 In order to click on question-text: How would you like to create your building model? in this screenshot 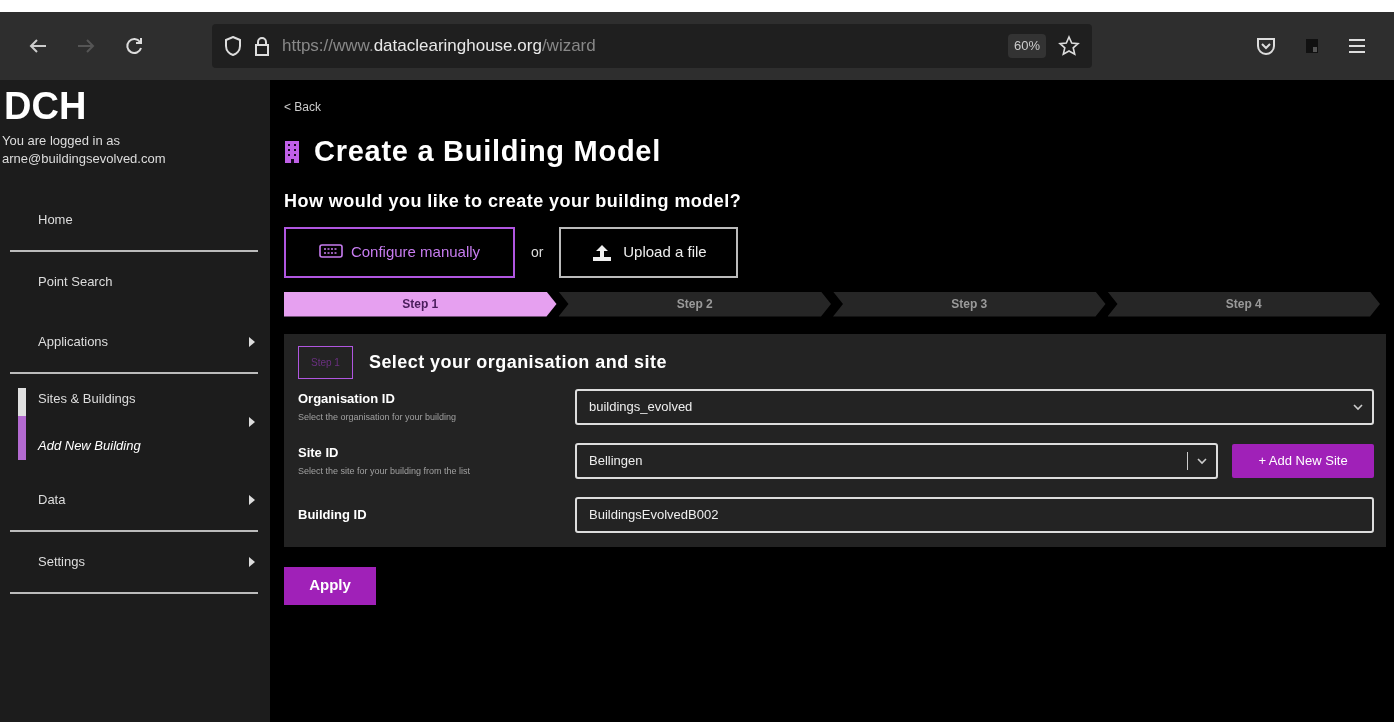, I will do `click(513, 201)`.